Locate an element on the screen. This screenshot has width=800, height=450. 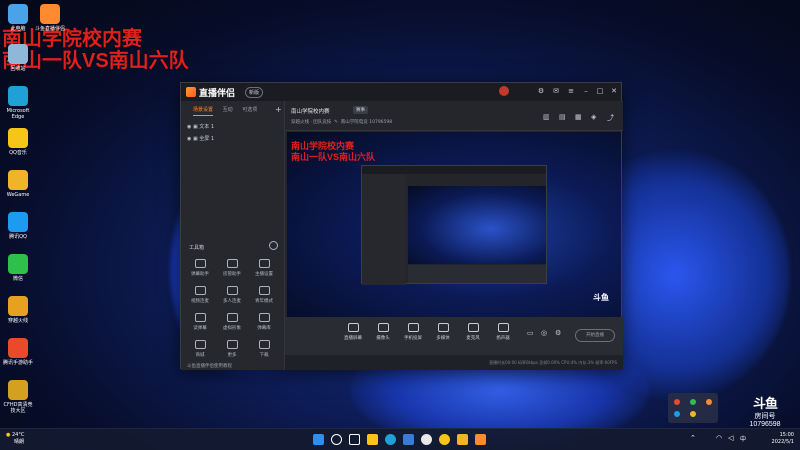
tool-button: 更多 is located at coordinates (232, 349).